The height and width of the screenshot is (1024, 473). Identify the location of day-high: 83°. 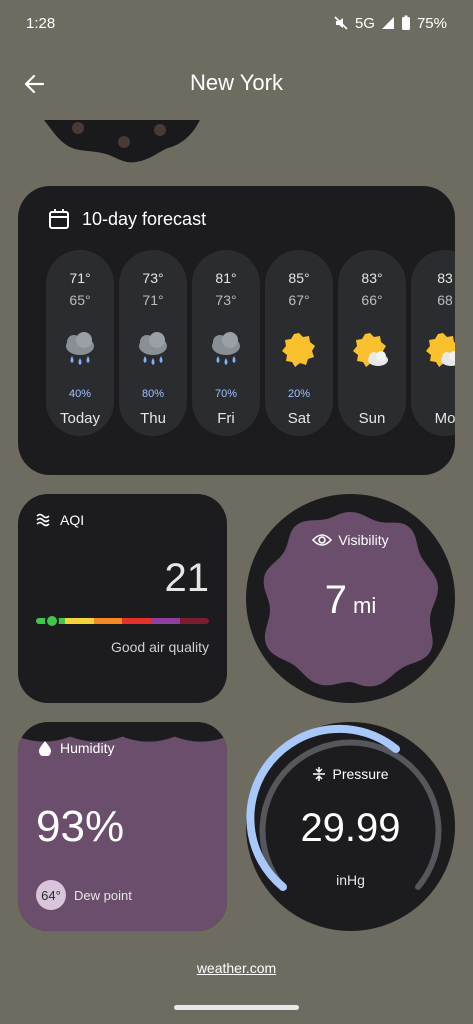
(372, 278).